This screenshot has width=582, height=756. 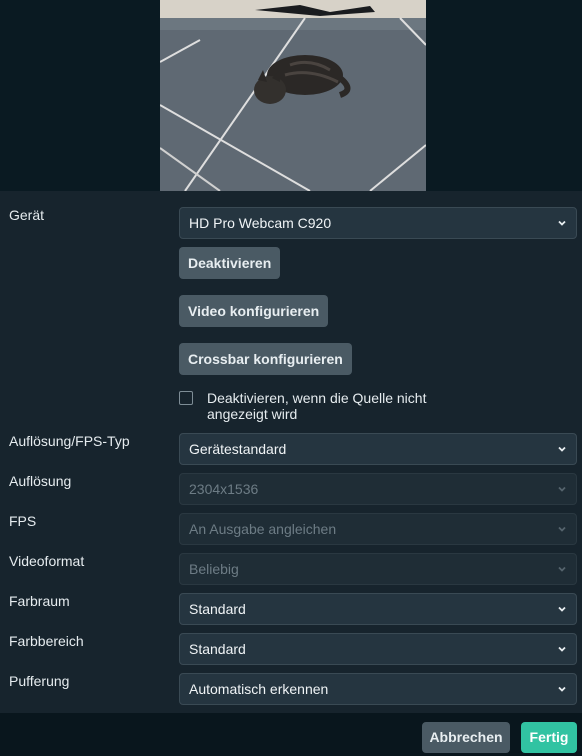 What do you see at coordinates (217, 649) in the screenshot?
I see `color-range-value: Standard` at bounding box center [217, 649].